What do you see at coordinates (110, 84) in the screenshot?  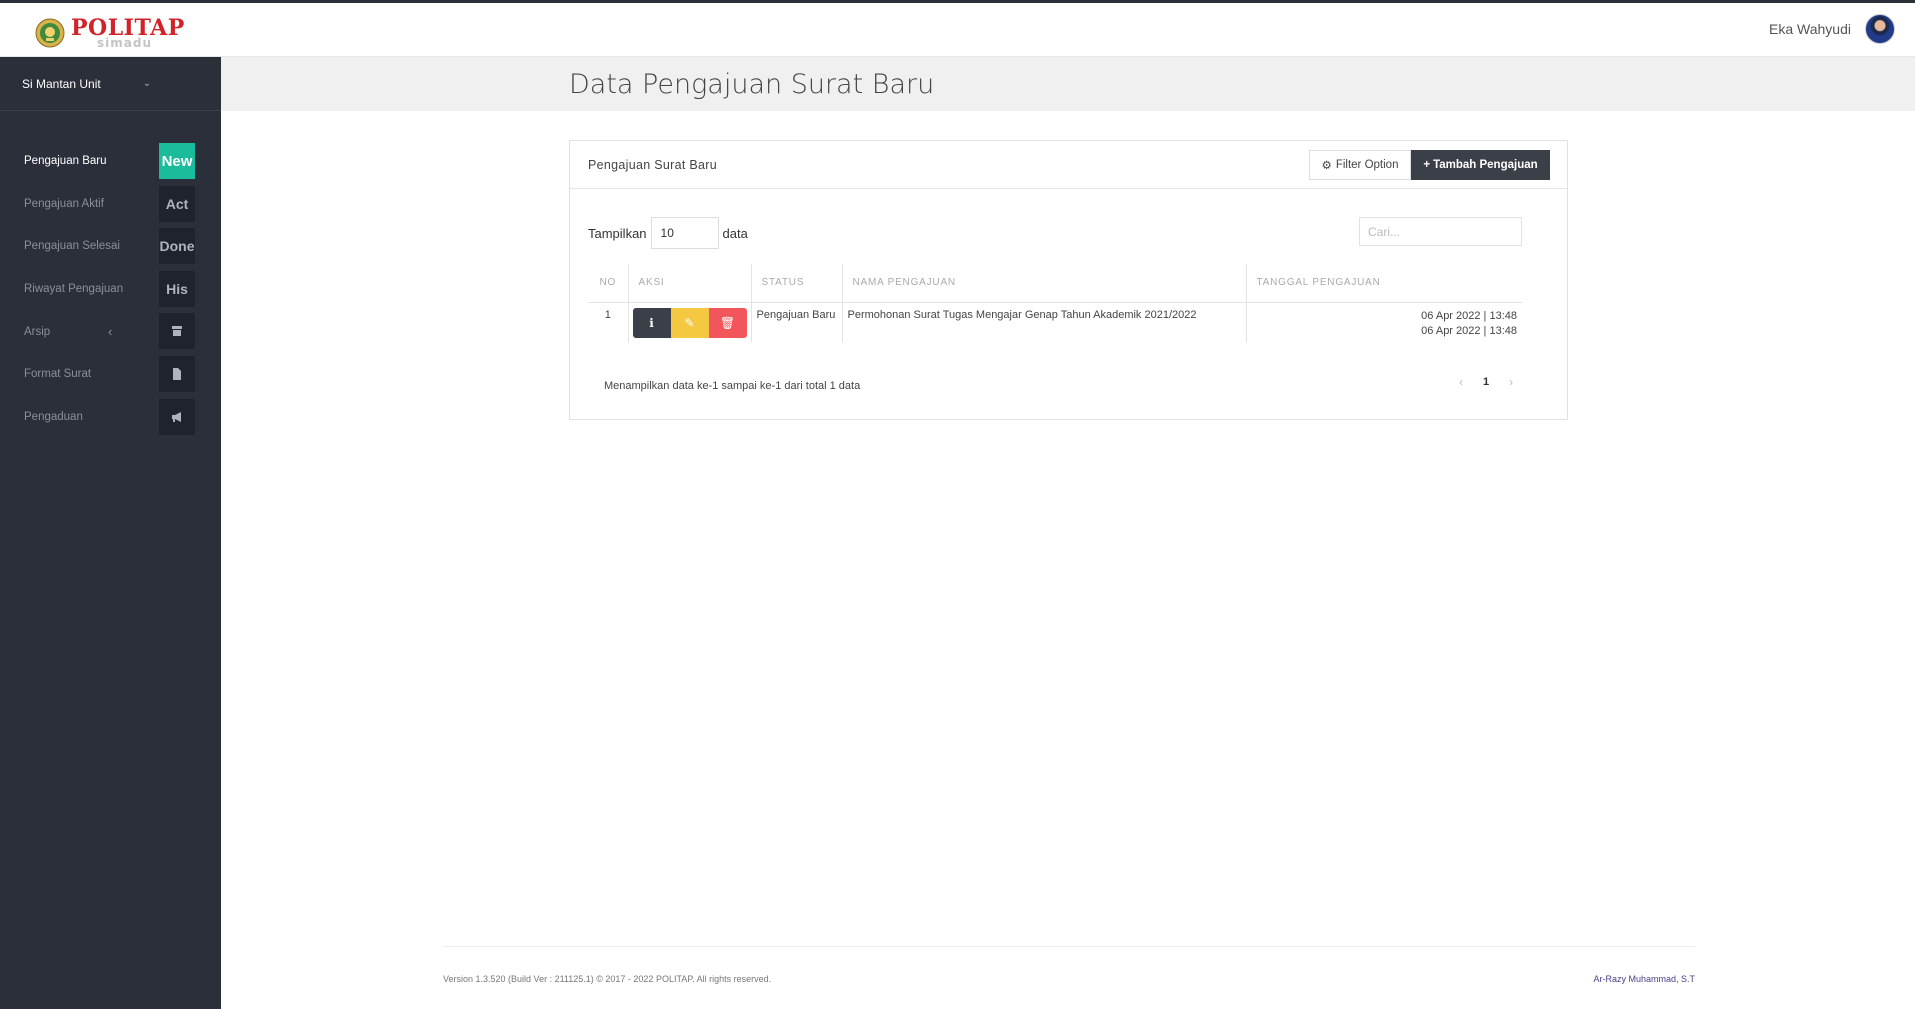 I see `unit-selector: Si Mantan Unit ⌄` at bounding box center [110, 84].